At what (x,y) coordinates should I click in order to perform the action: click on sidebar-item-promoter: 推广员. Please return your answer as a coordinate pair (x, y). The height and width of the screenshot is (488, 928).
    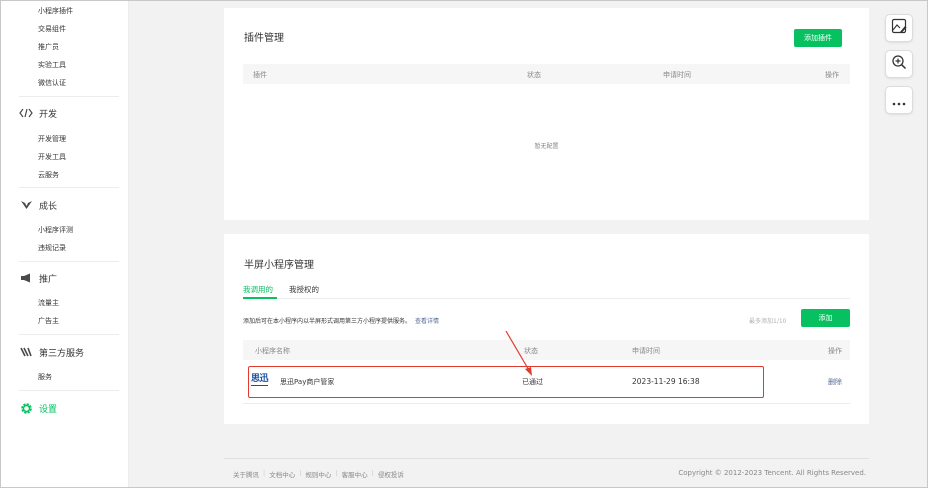
    Looking at the image, I should click on (48, 47).